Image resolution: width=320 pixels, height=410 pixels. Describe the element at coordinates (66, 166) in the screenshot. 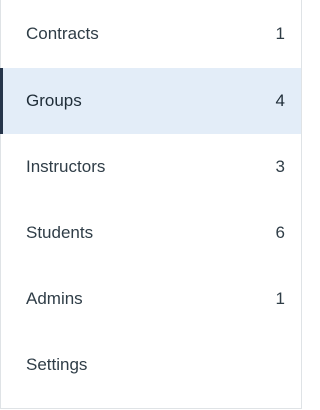

I see `sidebar-item-label: Instructors` at that location.